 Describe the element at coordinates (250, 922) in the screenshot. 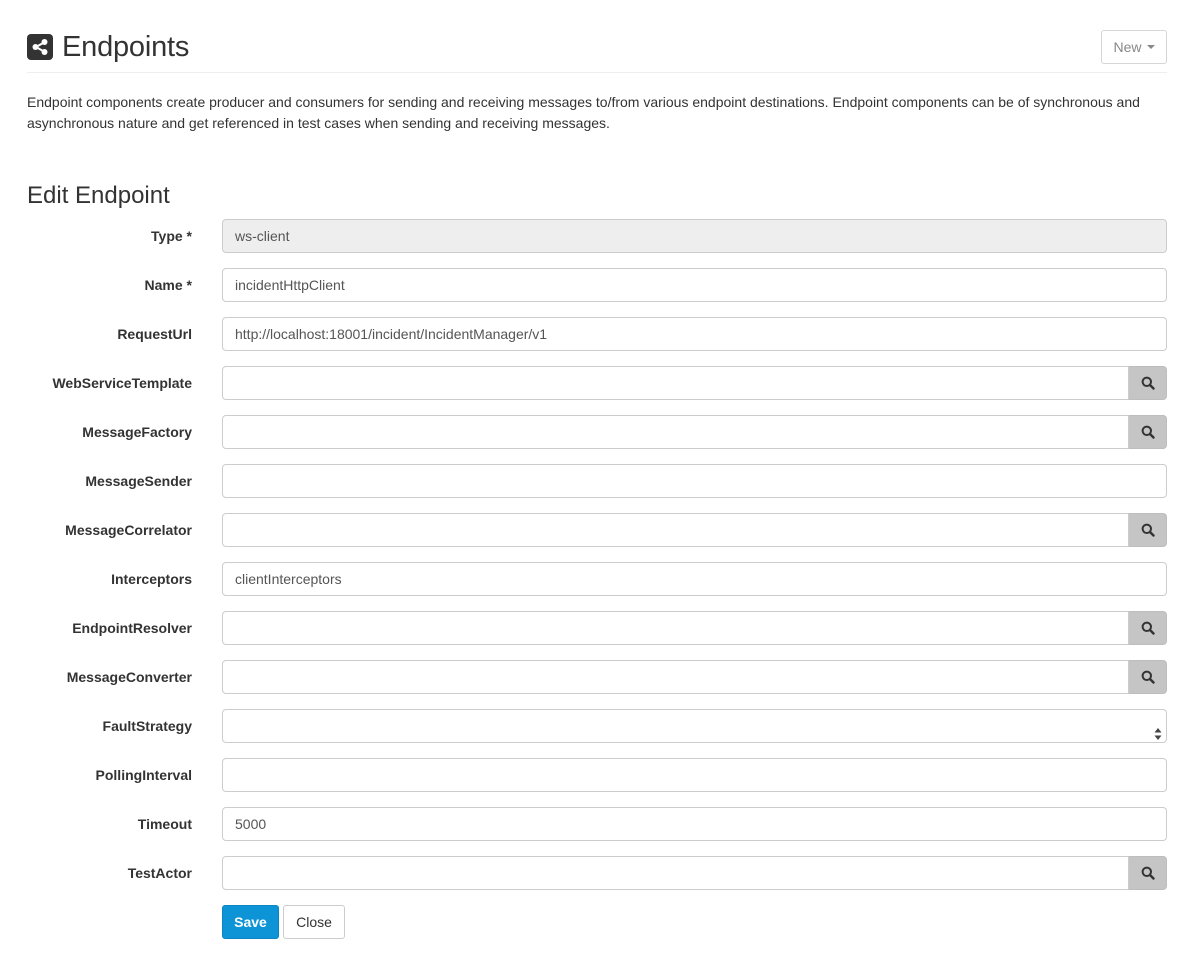

I see `save-button: Save` at that location.